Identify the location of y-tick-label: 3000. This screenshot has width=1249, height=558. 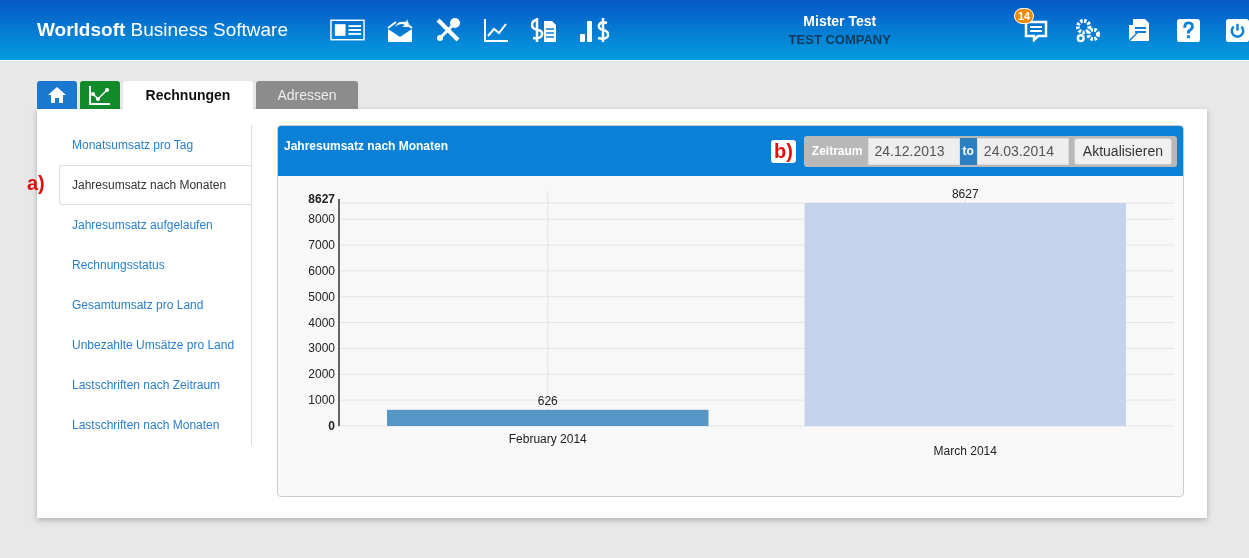
(321, 348).